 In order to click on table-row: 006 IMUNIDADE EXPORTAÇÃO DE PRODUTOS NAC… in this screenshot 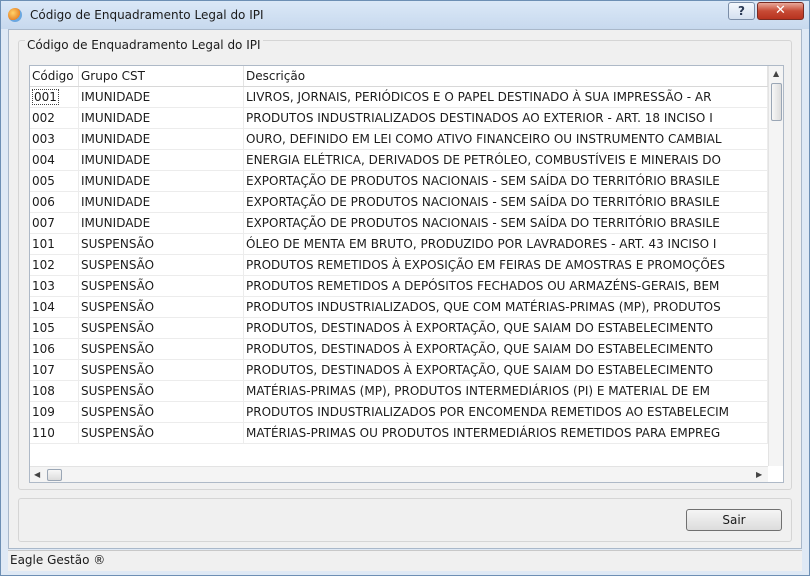, I will do `click(399, 202)`.